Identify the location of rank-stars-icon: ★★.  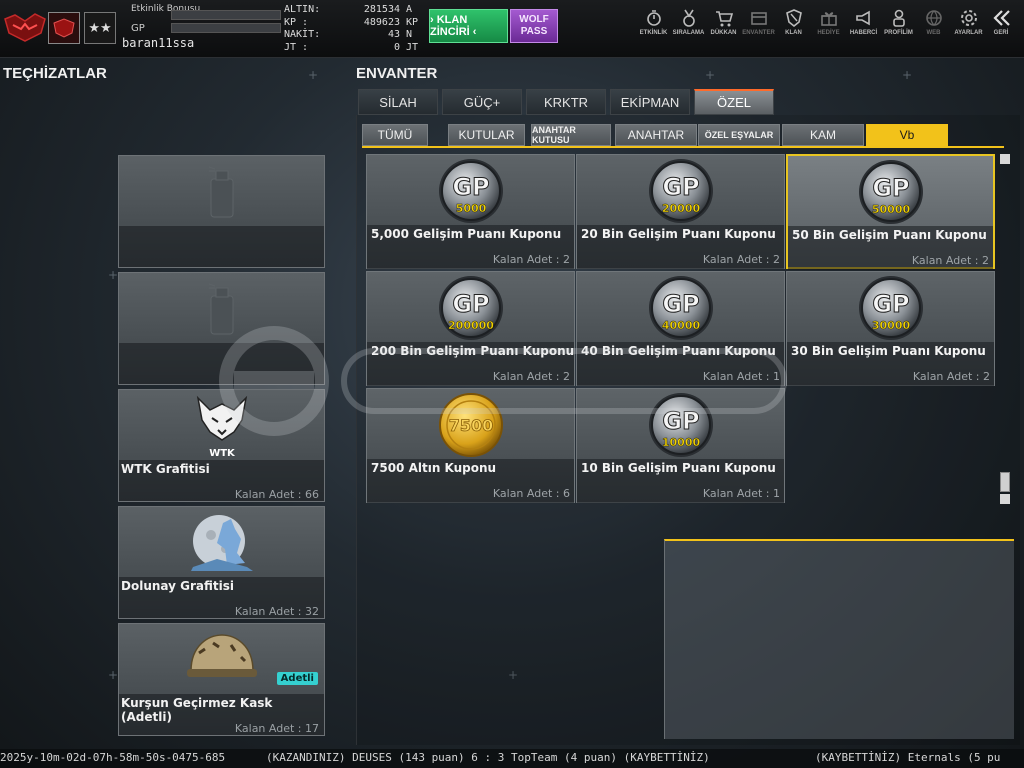
(100, 28).